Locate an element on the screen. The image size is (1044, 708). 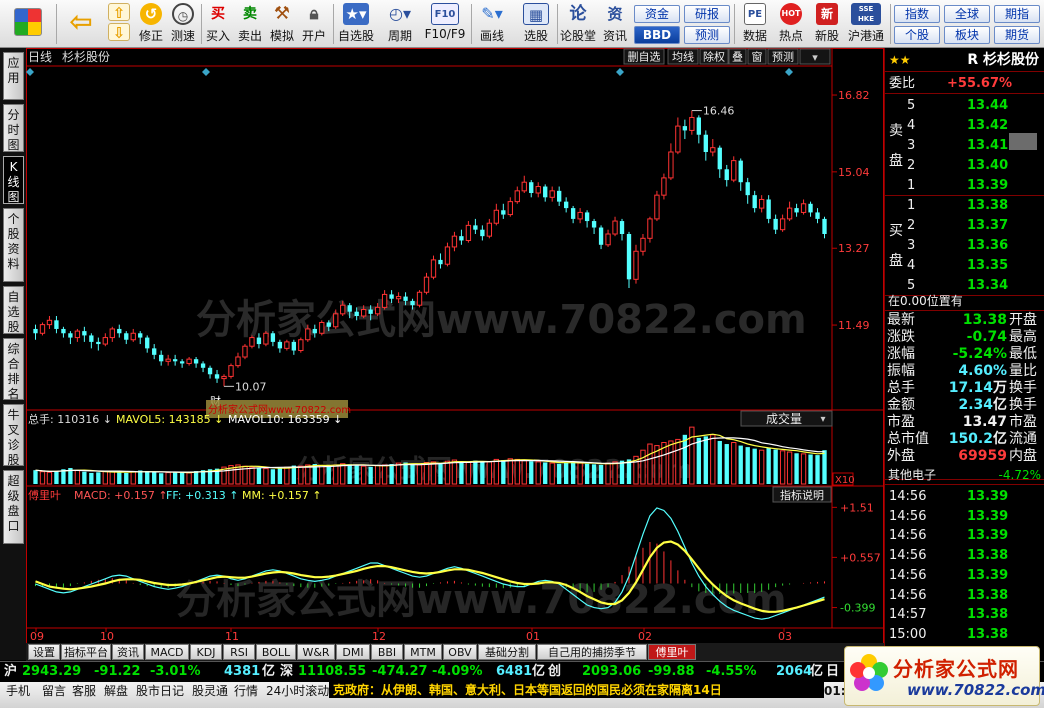
indicator-tab: 资讯 is located at coordinates (128, 652).